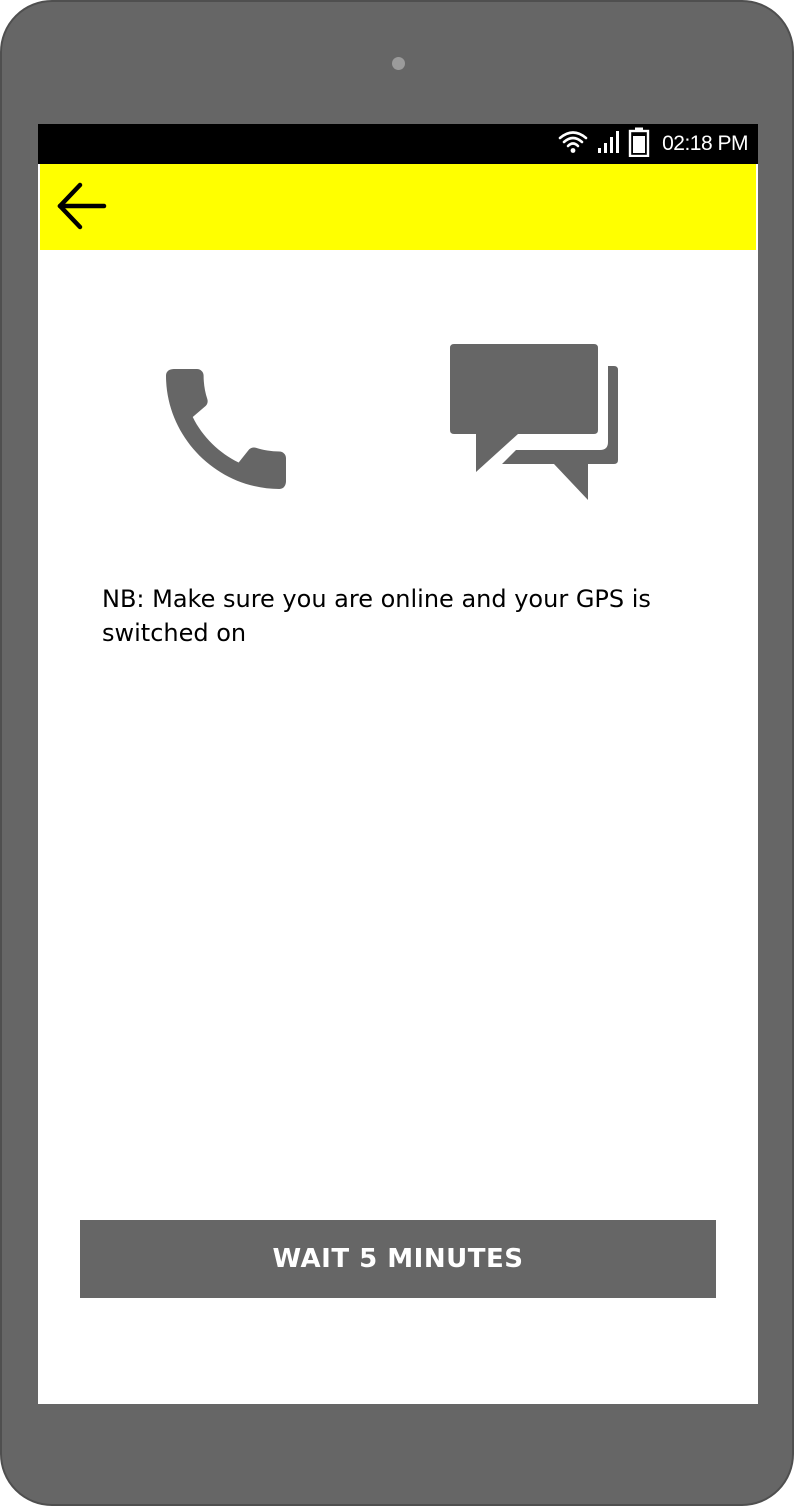 This screenshot has width=794, height=1506. What do you see at coordinates (398, 1259) in the screenshot?
I see `wait-5-minutes-button: WAIT 5 MINUTES` at bounding box center [398, 1259].